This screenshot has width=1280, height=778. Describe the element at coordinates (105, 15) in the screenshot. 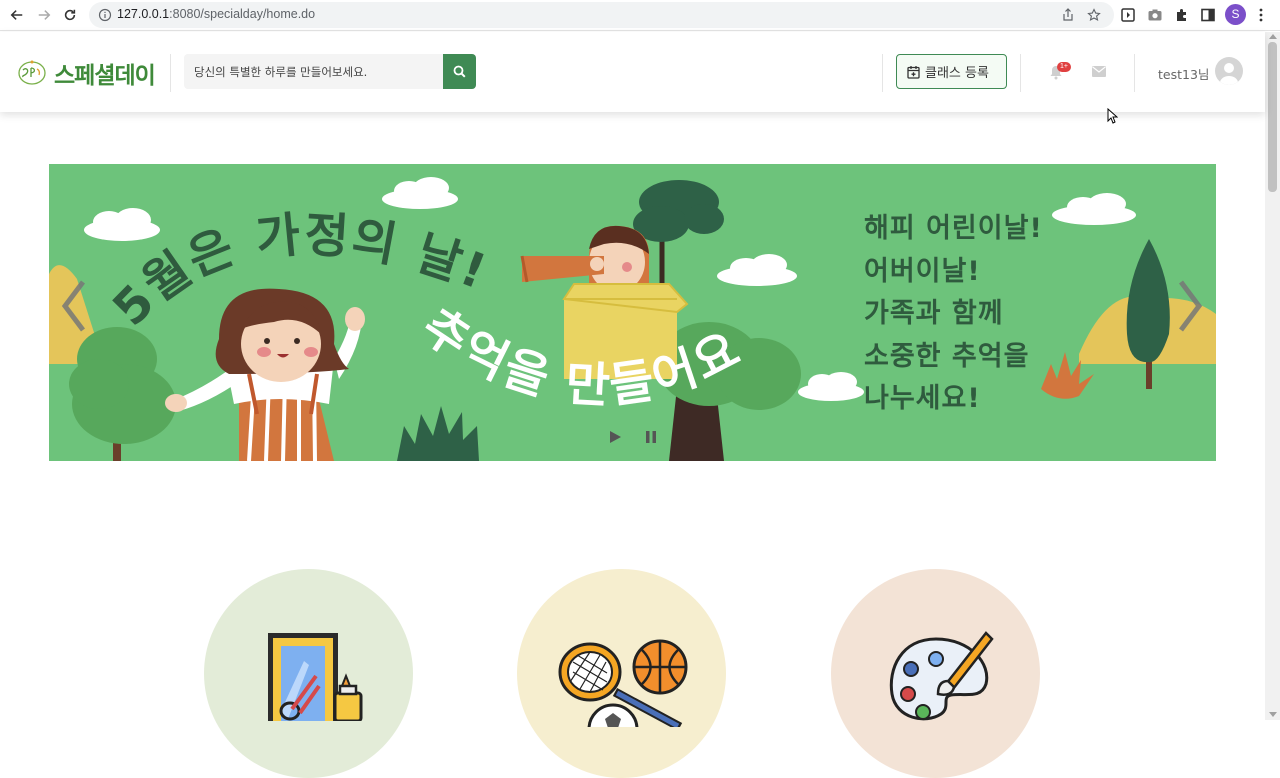

I see `site-info-icon` at that location.